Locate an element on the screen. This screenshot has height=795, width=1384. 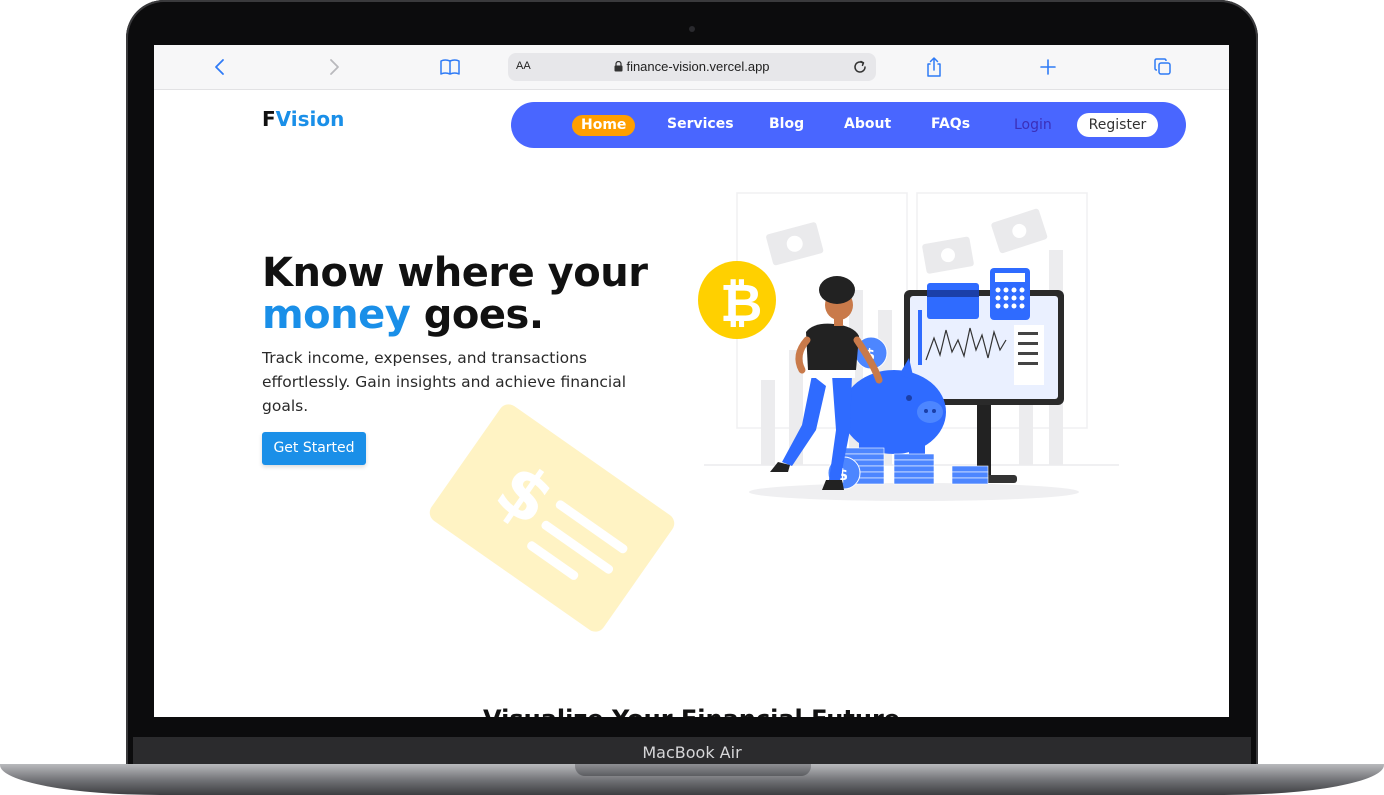
headline-rest: goes. is located at coordinates (477, 315).